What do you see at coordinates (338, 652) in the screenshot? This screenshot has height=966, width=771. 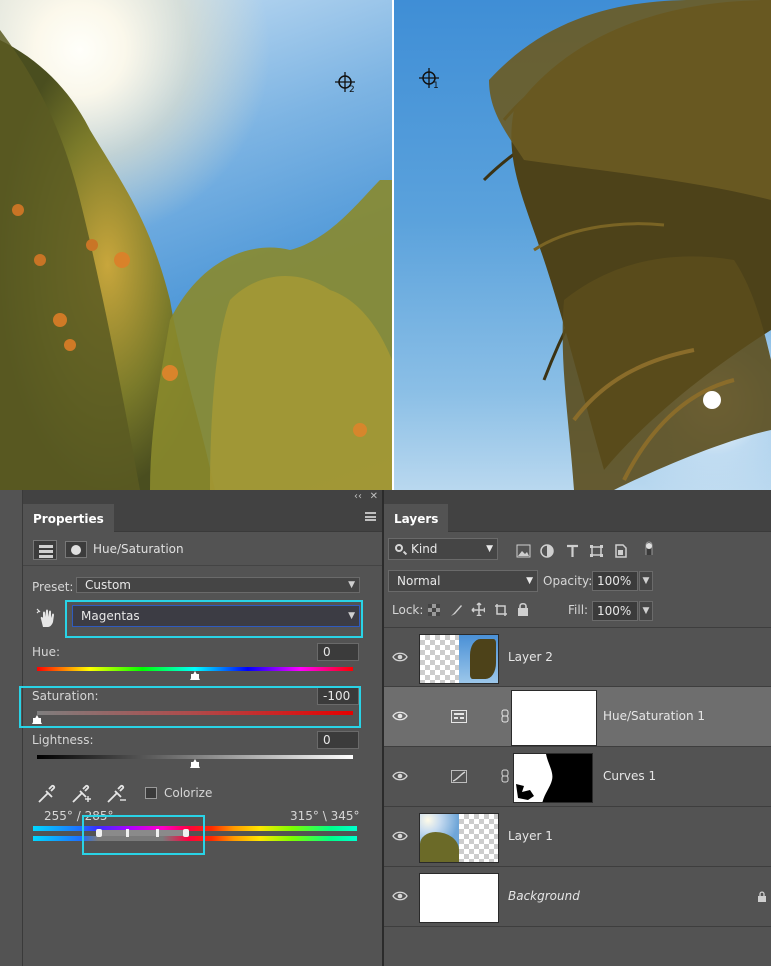 I see `hue-value-field: 0` at bounding box center [338, 652].